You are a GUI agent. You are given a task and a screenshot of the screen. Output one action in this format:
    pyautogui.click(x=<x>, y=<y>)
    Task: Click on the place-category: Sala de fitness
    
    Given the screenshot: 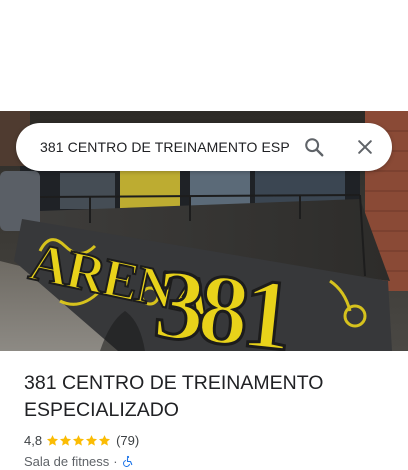 What is the action you would take?
    pyautogui.click(x=67, y=461)
    